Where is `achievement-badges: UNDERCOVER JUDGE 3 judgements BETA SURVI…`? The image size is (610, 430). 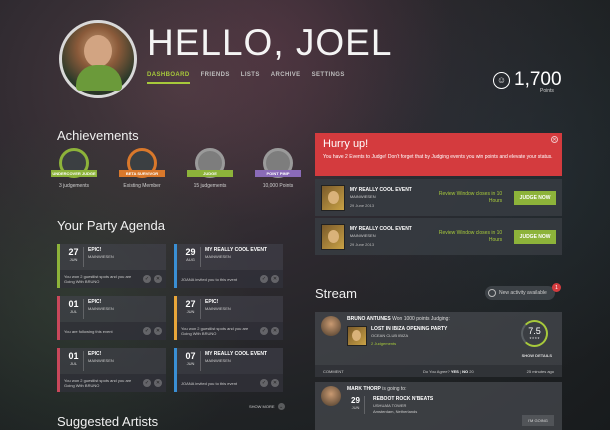 achievement-badges: UNDERCOVER JUDGE 3 judgements BETA SURVI… is located at coordinates (176, 168).